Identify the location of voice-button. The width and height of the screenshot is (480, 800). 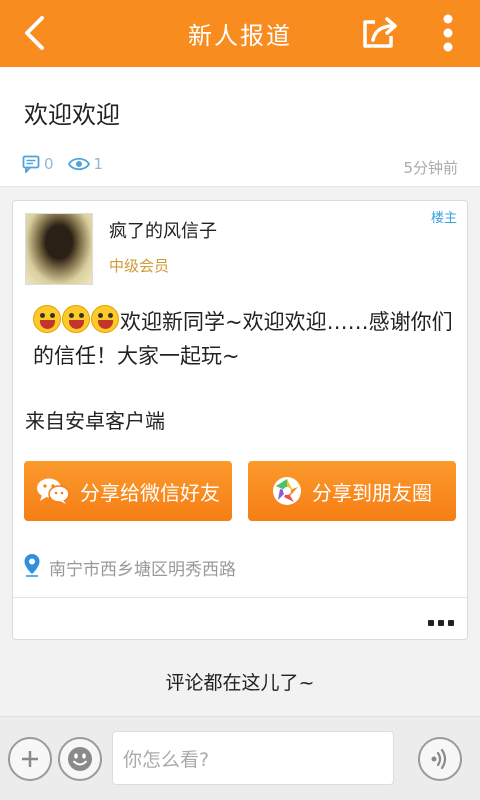
(440, 759).